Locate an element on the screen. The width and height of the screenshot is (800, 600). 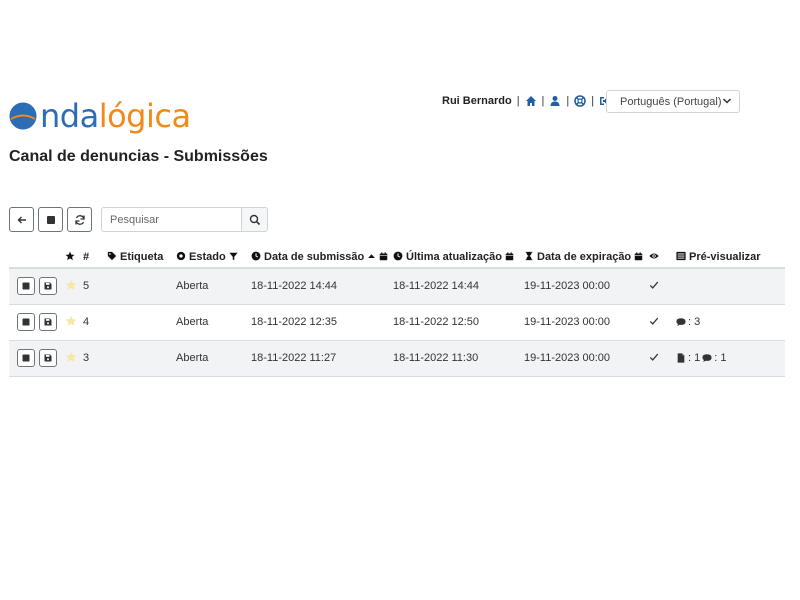
user-bar: Rui Bernardo | | | | is located at coordinates (526, 101).